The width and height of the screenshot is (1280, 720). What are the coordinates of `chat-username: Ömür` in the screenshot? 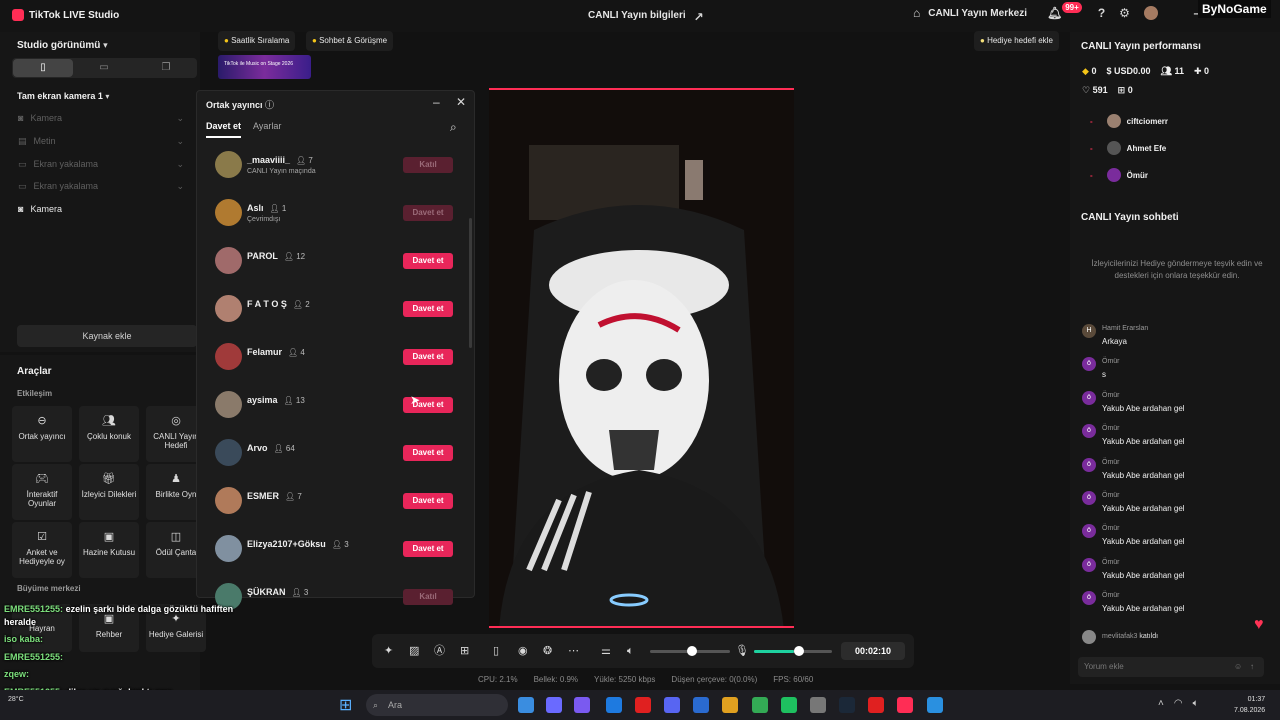 It's located at (1111, 362).